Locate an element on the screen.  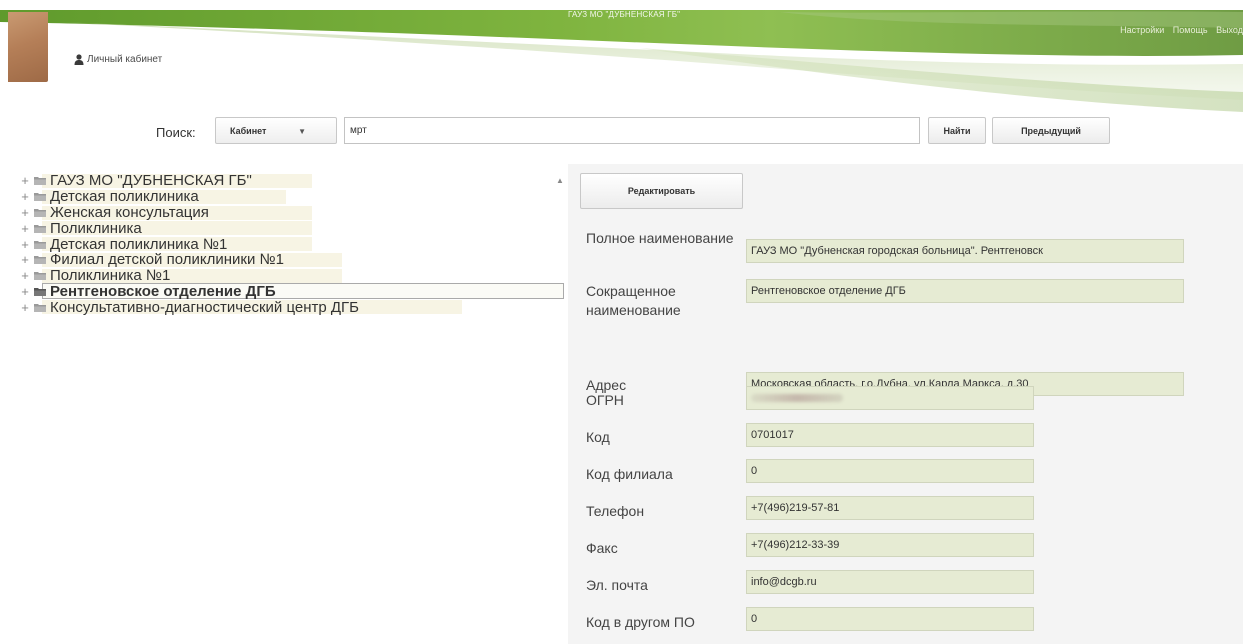
field-label-other-code: Код в другом ПО is located at coordinates (640, 622).